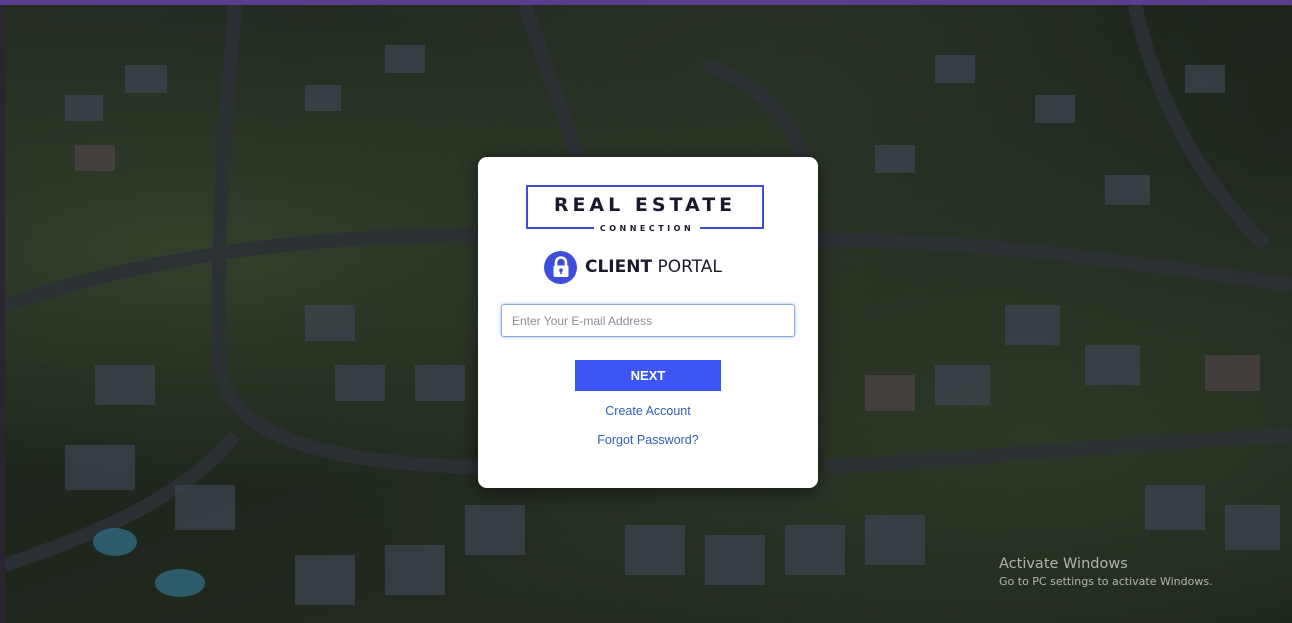  Describe the element at coordinates (648, 440) in the screenshot. I see `forgot-password-link: Forgot Password?` at that location.